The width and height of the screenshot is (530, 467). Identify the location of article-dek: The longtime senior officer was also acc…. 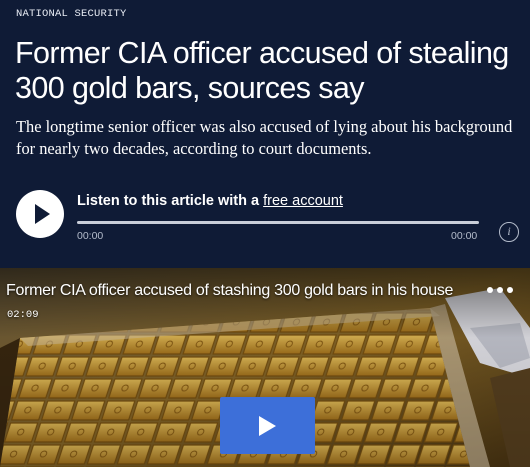
(264, 137).